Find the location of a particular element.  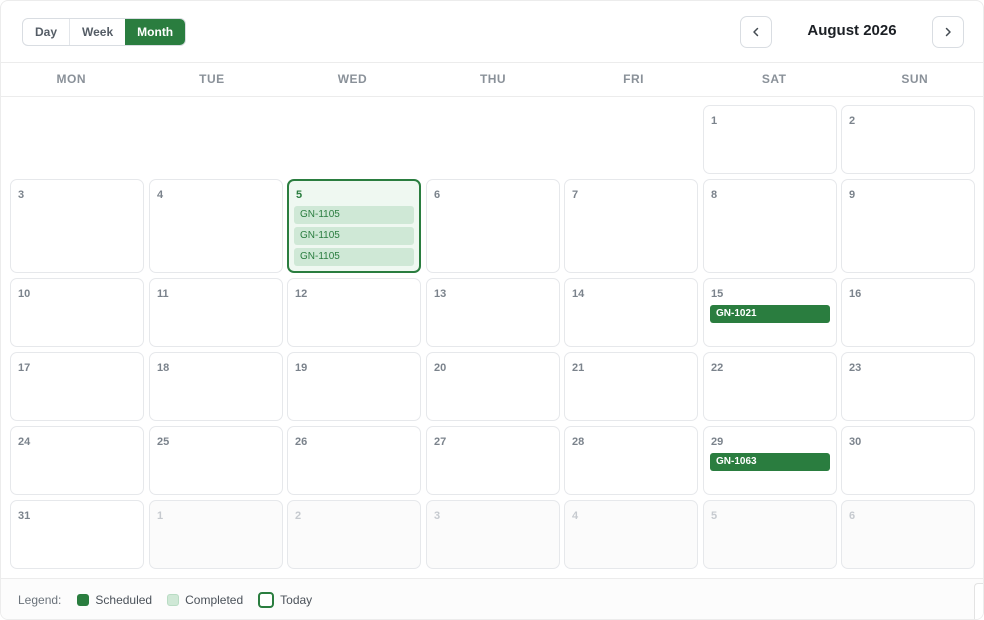

day-cell: 21 is located at coordinates (631, 386).